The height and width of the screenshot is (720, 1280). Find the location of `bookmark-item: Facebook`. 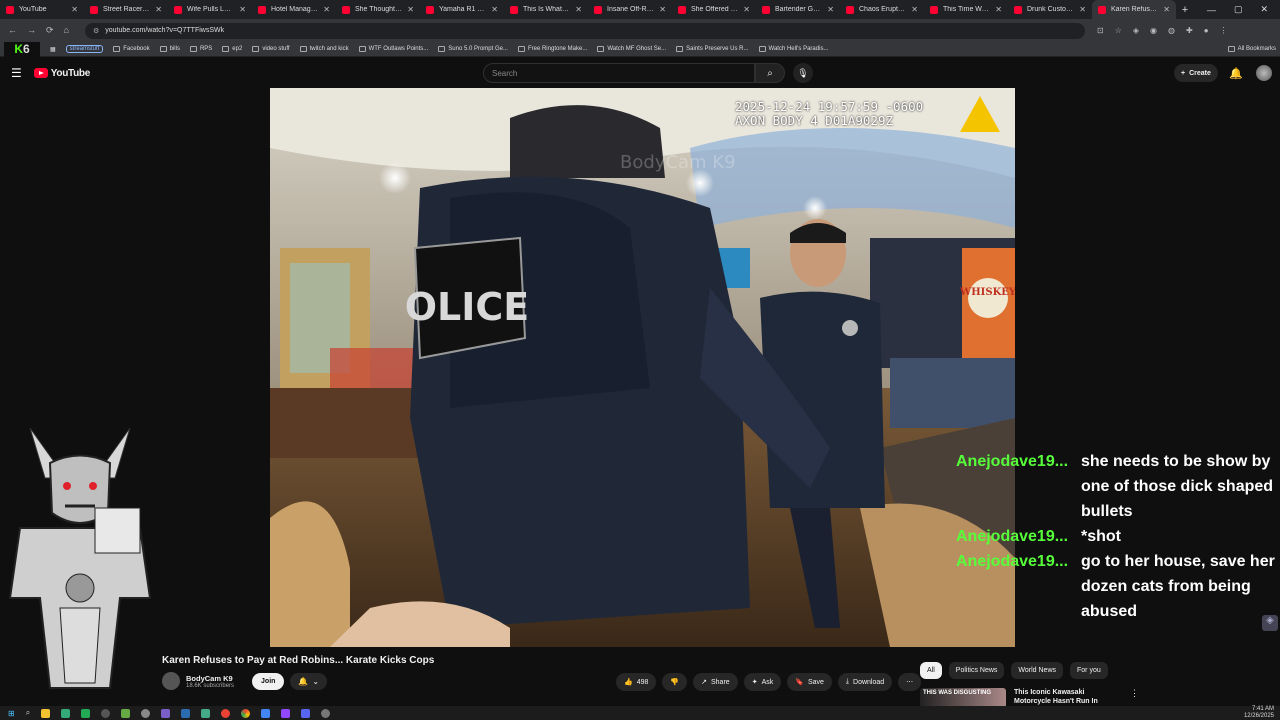

bookmark-item: Facebook is located at coordinates (131, 49).